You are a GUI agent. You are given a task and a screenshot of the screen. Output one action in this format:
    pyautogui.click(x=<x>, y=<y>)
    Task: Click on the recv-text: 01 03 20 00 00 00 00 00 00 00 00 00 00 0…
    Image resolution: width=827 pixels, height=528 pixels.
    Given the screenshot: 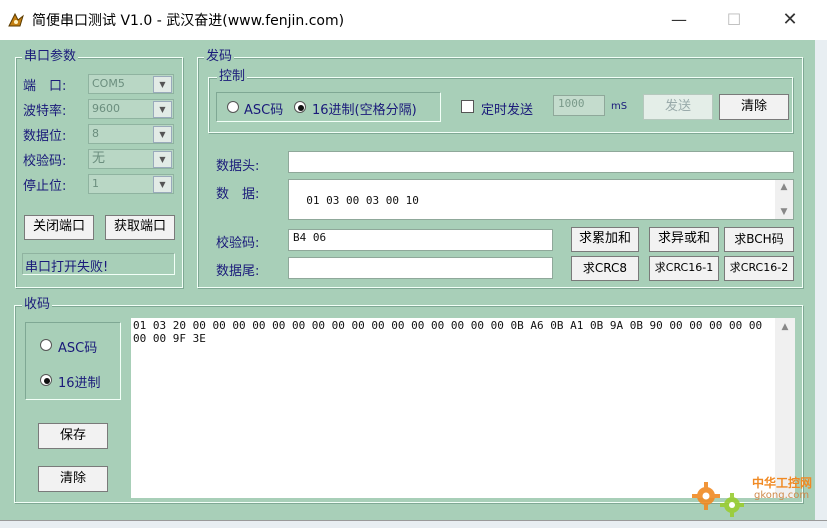 What is the action you would take?
    pyautogui.click(x=448, y=332)
    